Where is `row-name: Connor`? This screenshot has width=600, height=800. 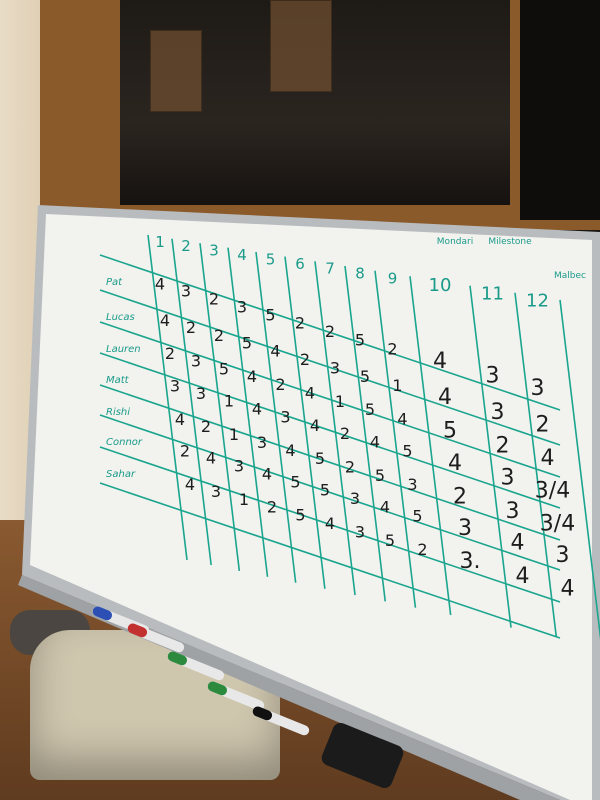 row-name: Connor is located at coordinates (124, 442).